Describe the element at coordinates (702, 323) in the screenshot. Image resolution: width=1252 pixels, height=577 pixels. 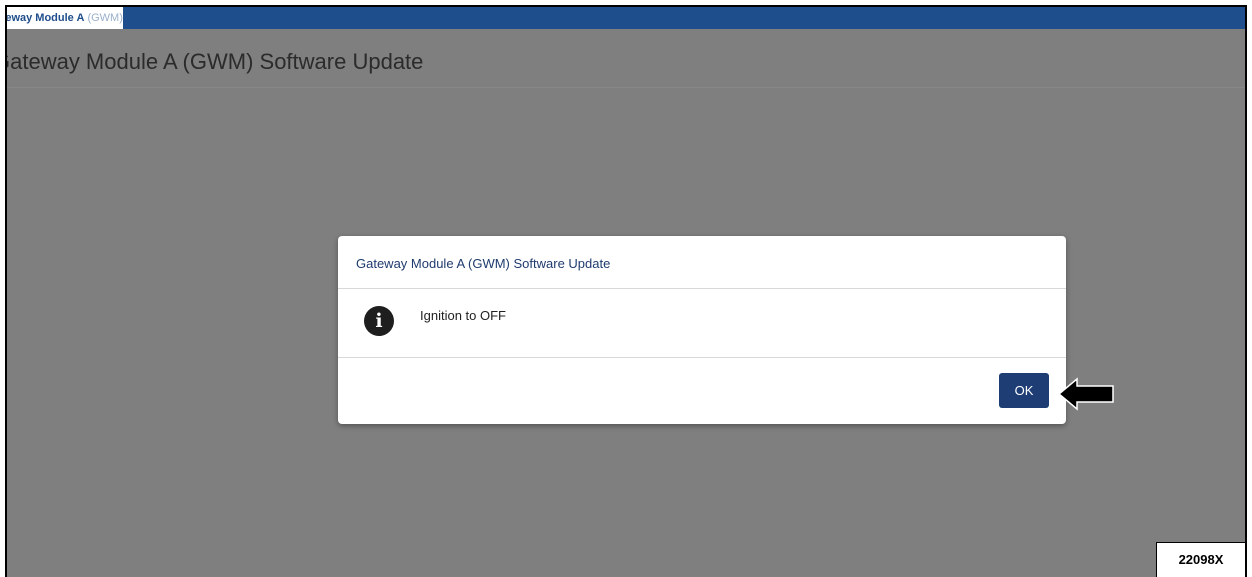
I see `dialog-body: i Ignition to OFF` at that location.